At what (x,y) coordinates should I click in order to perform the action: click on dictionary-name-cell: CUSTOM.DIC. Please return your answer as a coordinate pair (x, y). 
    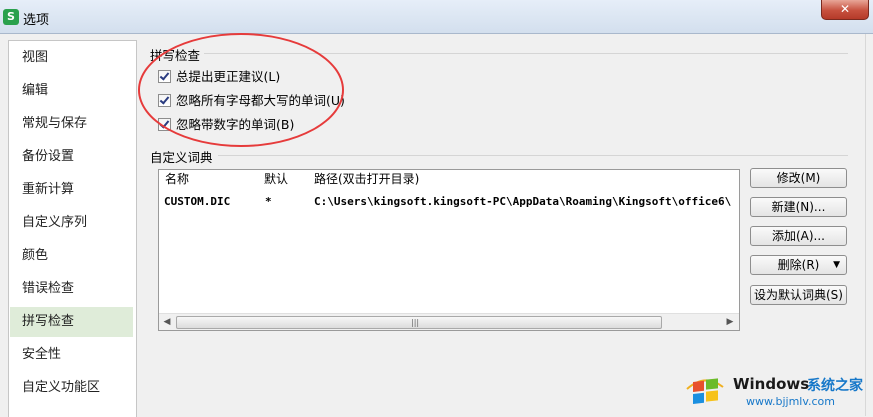
    Looking at the image, I should click on (197, 201).